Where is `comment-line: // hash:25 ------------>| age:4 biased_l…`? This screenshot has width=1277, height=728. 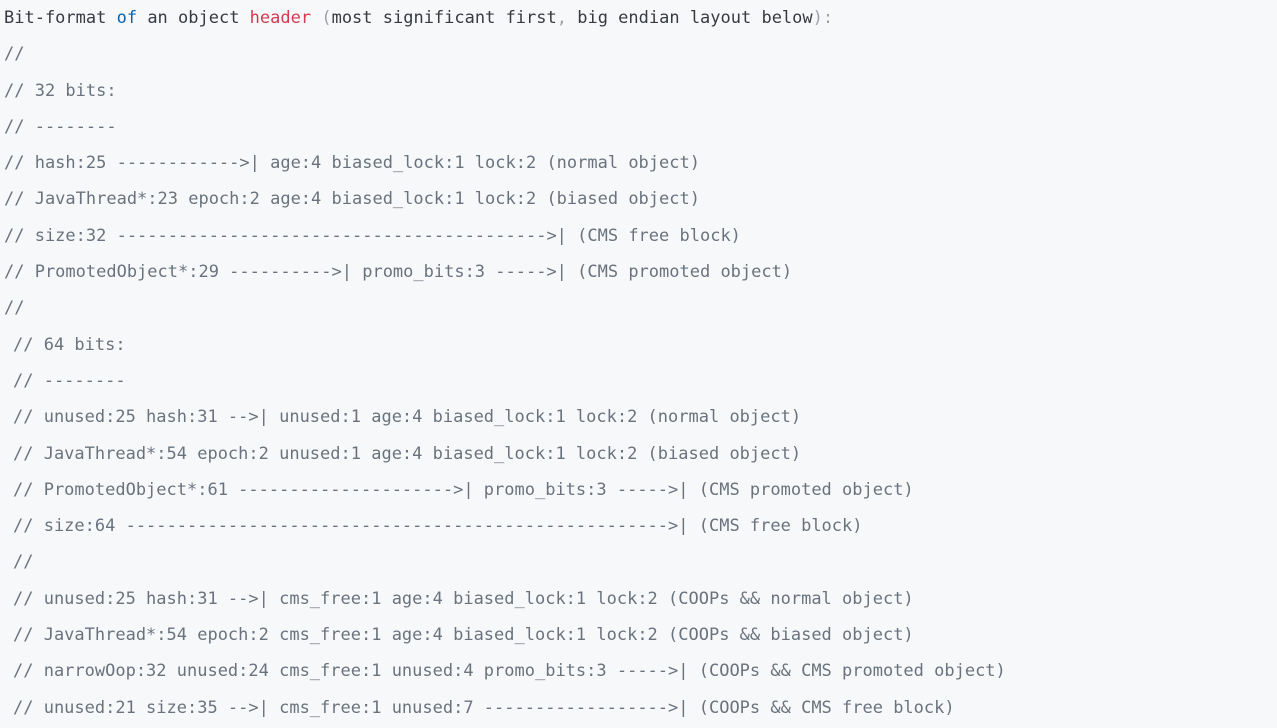 comment-line: // hash:25 ------------>| age:4 biased_l… is located at coordinates (352, 163).